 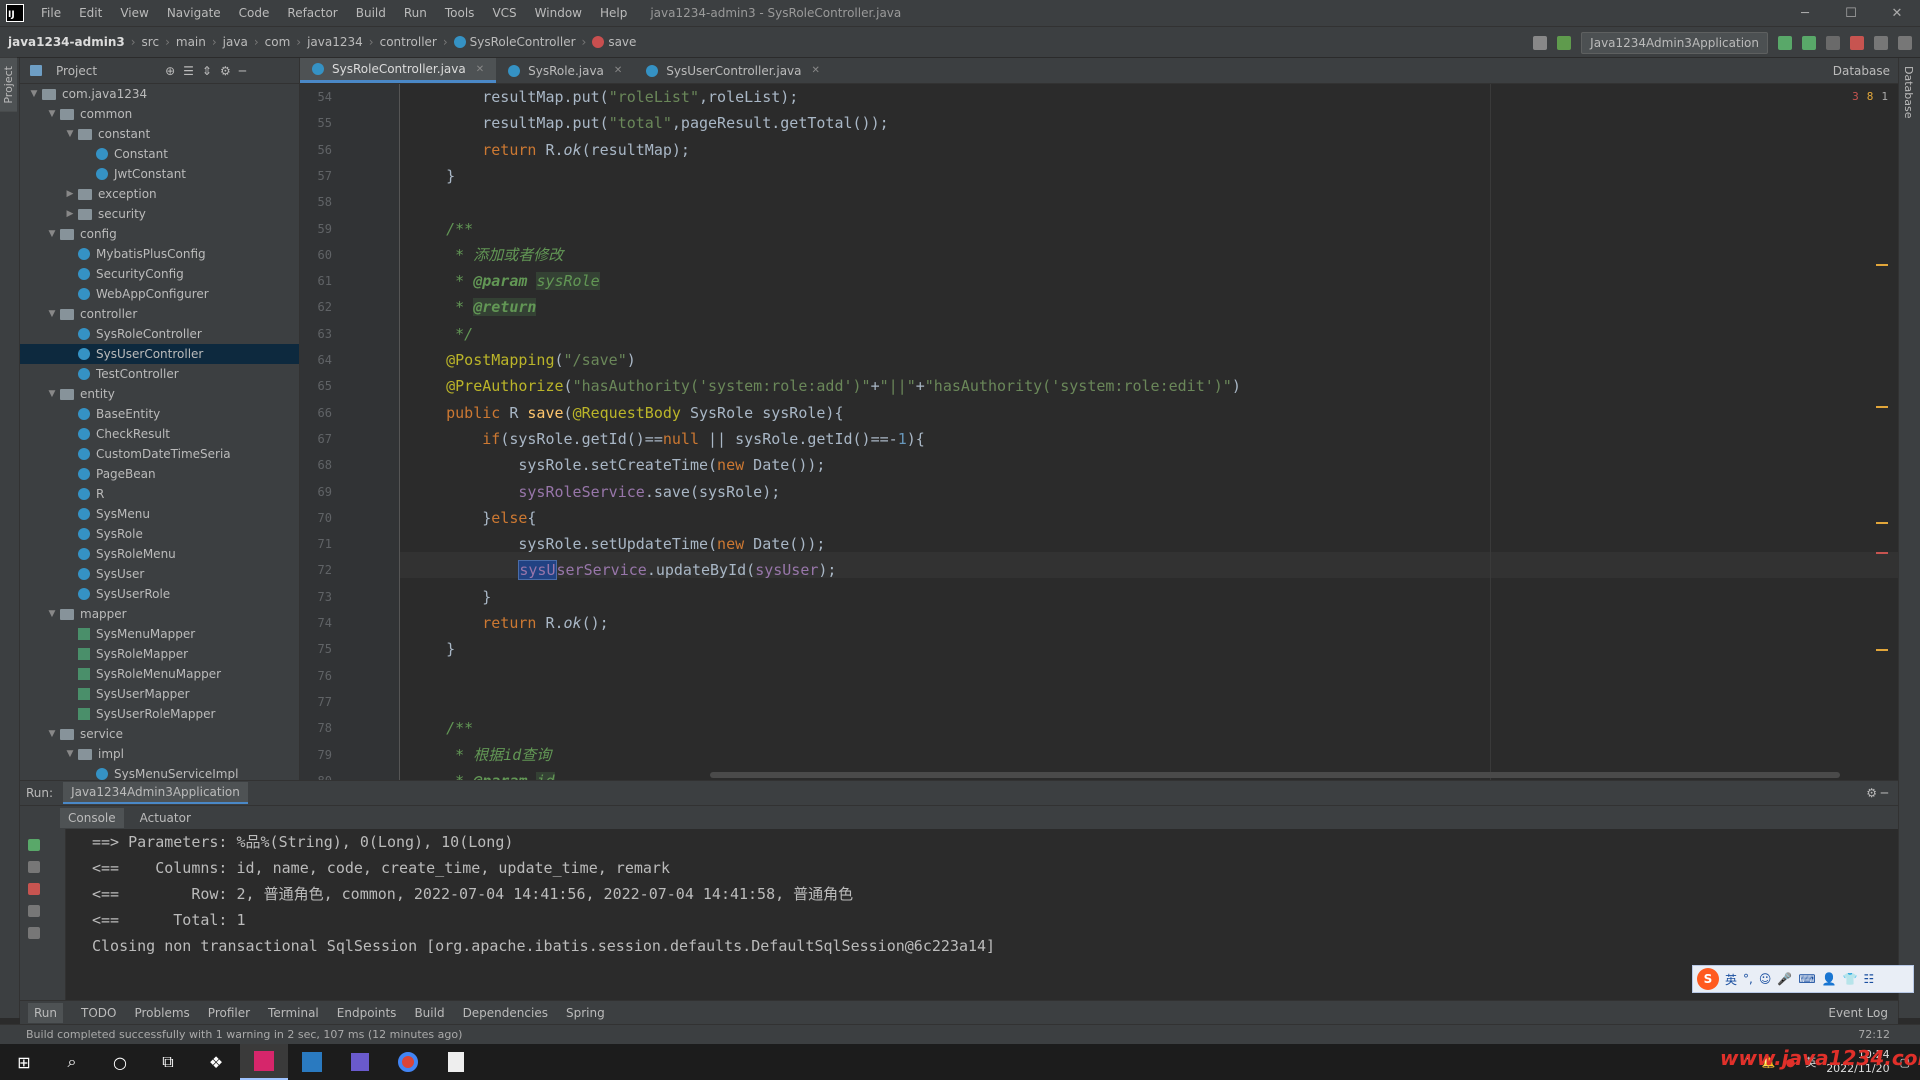 I want to click on restore-layout-icon, so click(x=34, y=933).